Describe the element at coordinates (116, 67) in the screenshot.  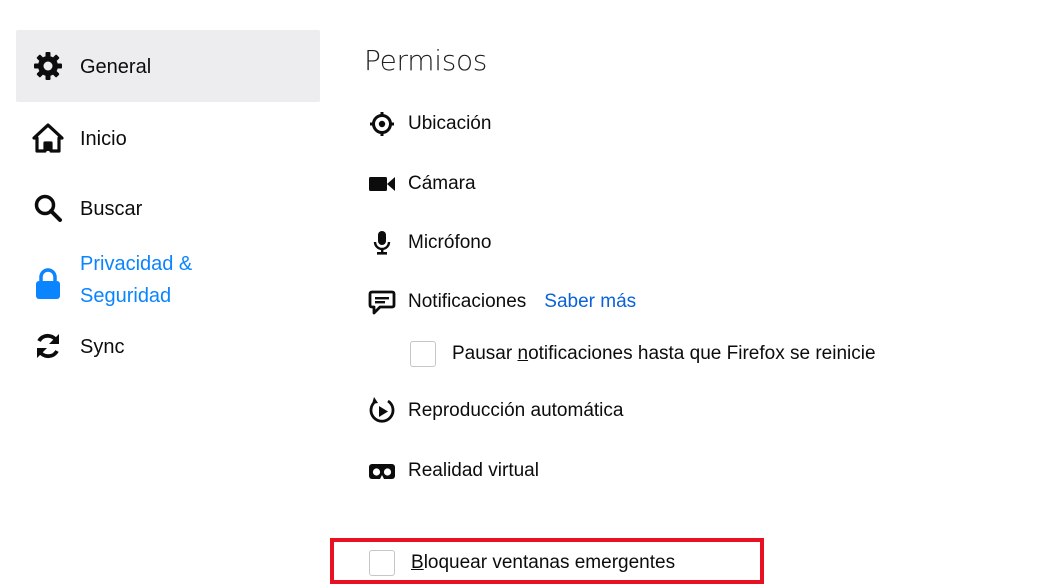
I see `sidebar-item-label: General` at that location.